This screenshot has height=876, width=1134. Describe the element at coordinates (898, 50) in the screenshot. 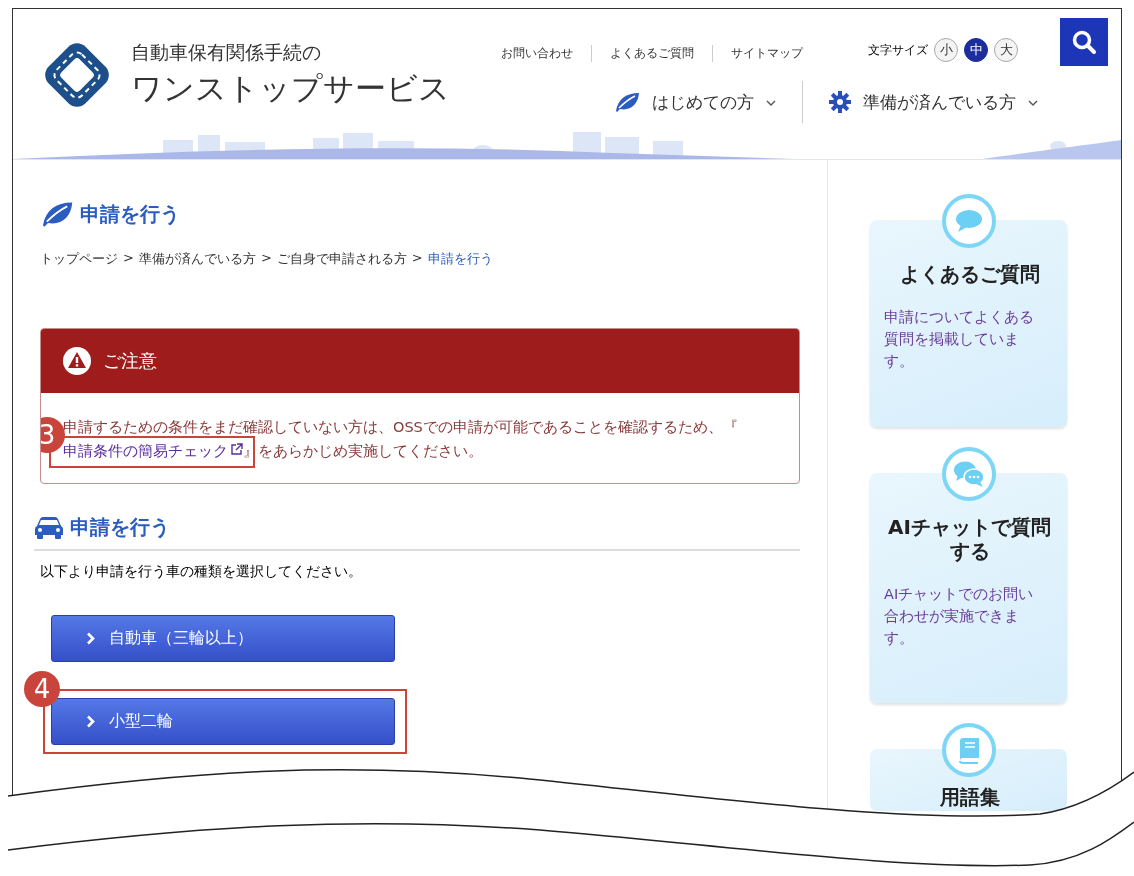

I see `font-size-label: 文字サイズ` at that location.